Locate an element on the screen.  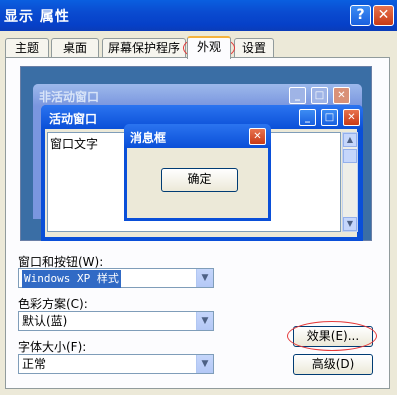
tab-bar: 主题 桌面 屏幕保护程序 外观 设置 is located at coordinates (198, 47).